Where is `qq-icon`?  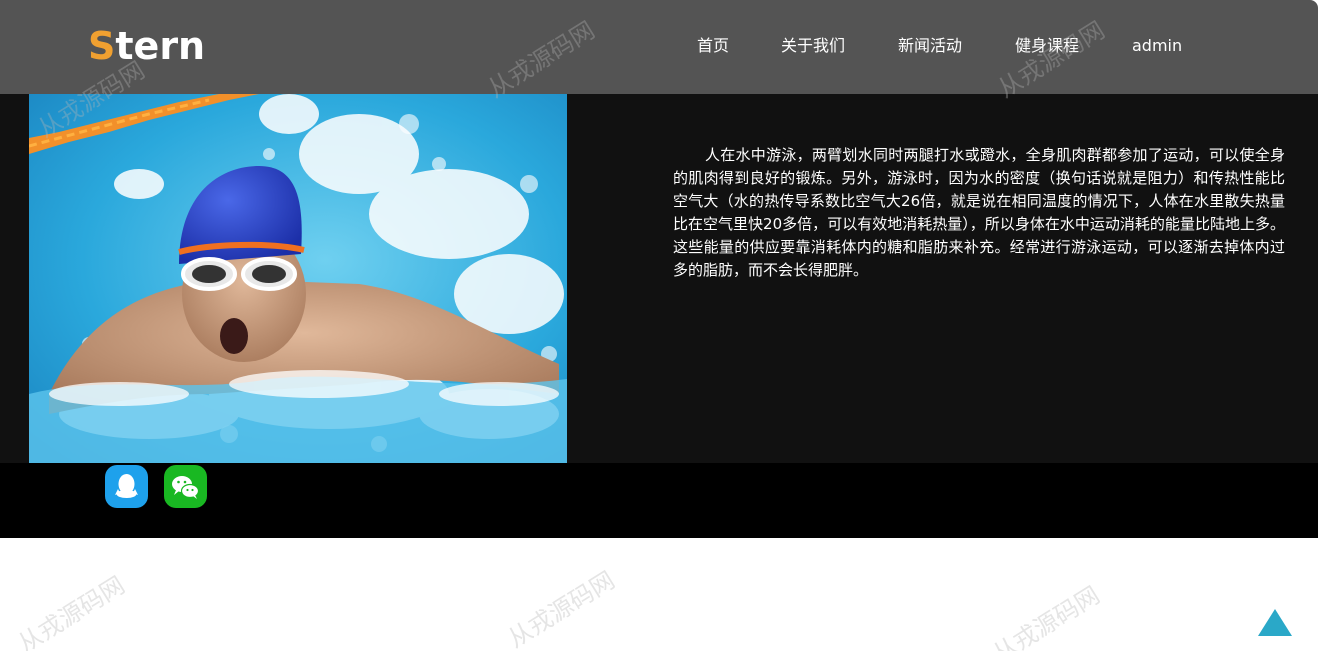 qq-icon is located at coordinates (126, 486).